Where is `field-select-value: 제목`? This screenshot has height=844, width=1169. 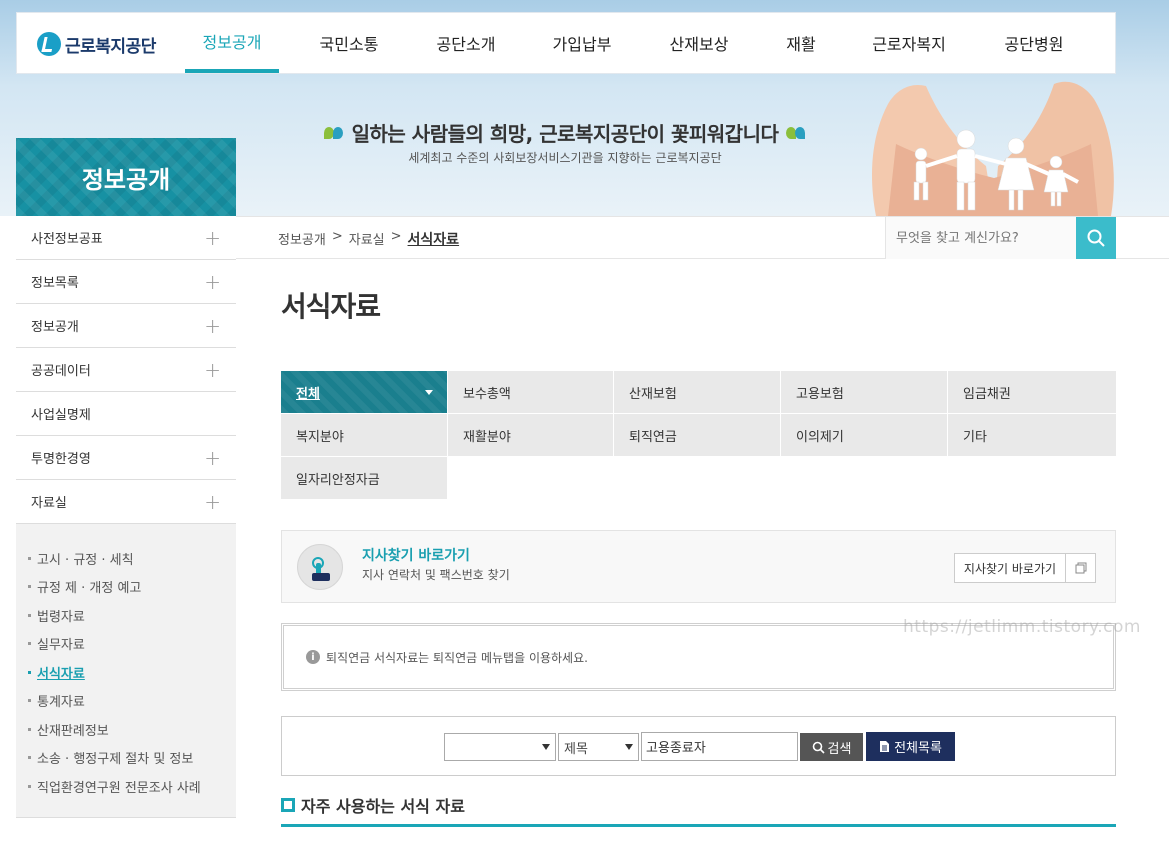
field-select-value: 제목 is located at coordinates (576, 749).